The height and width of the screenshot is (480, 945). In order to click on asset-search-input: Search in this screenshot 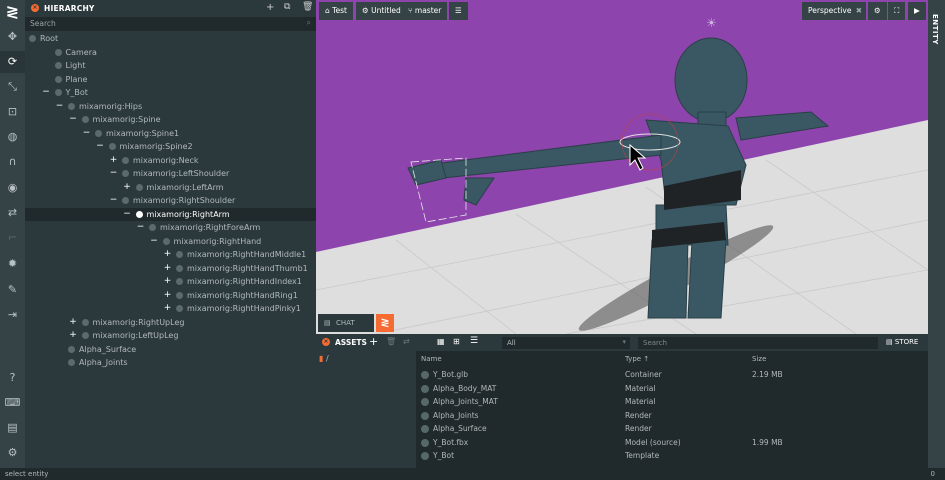, I will do `click(758, 343)`.